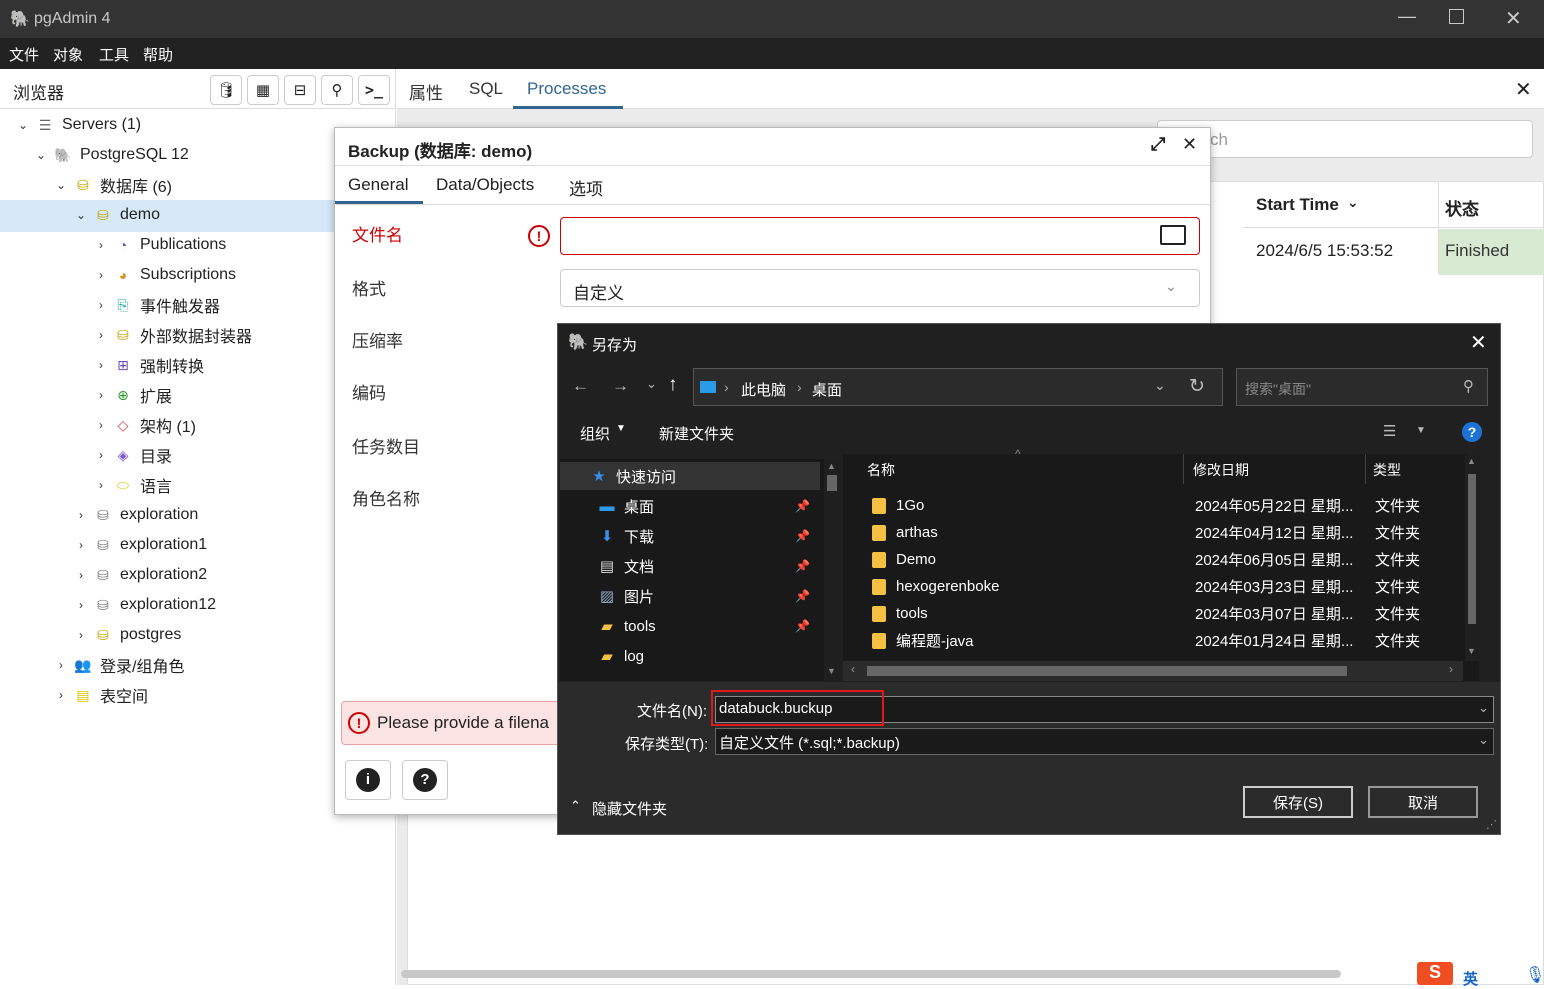 The width and height of the screenshot is (1544, 989). What do you see at coordinates (586, 187) in the screenshot?
I see `tab-options: 选项` at bounding box center [586, 187].